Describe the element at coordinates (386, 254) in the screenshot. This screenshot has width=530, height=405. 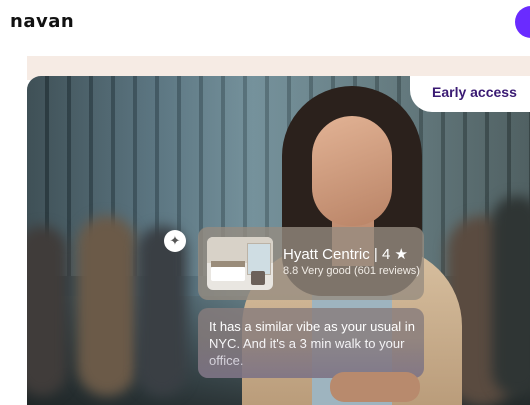
I see `hotel-rating: 4` at that location.